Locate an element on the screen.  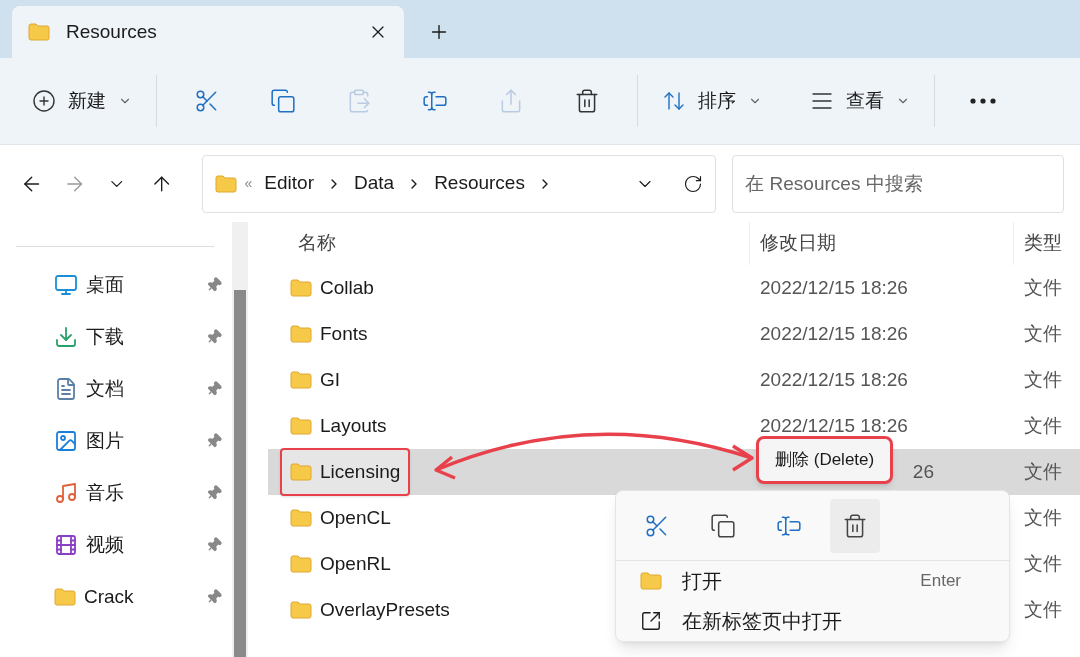
file-name: Licensing is located at coordinates (360, 471).